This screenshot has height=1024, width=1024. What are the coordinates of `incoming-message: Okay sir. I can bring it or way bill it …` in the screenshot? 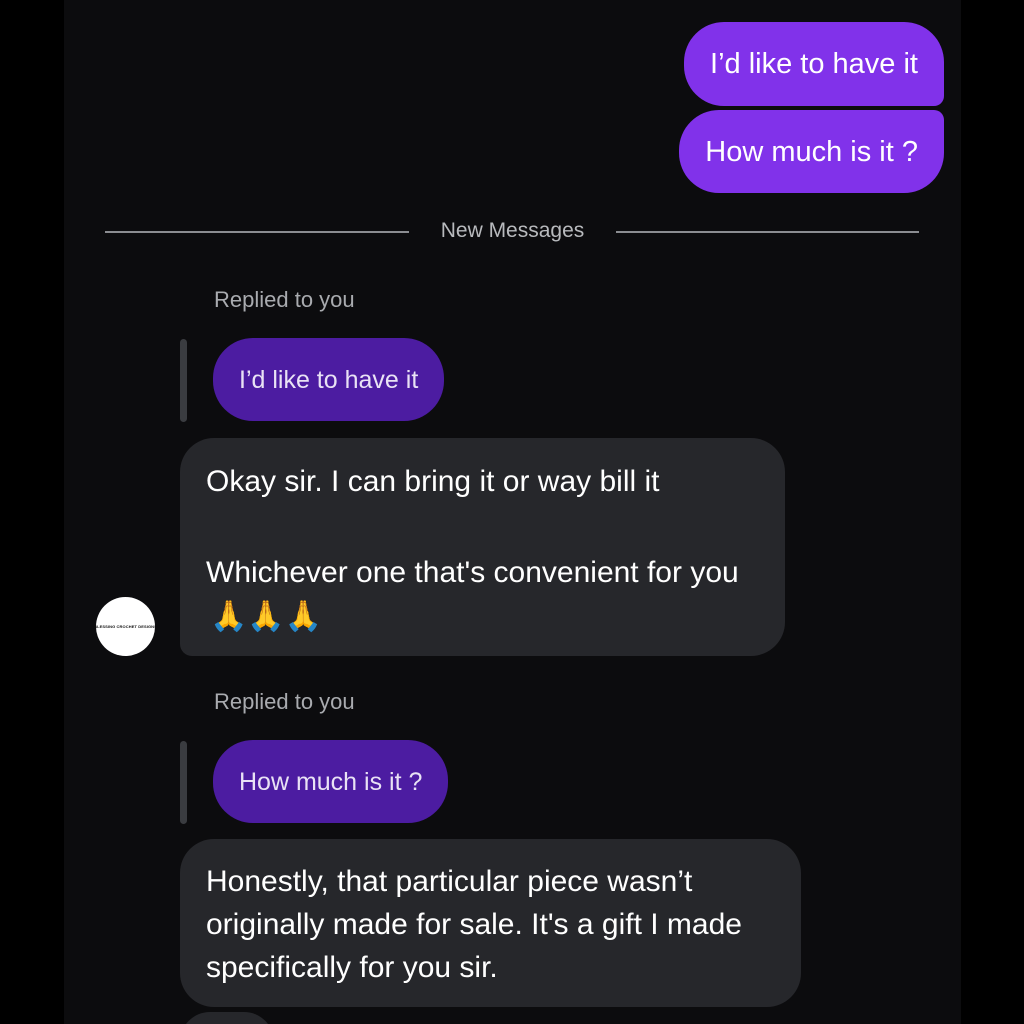 It's located at (482, 547).